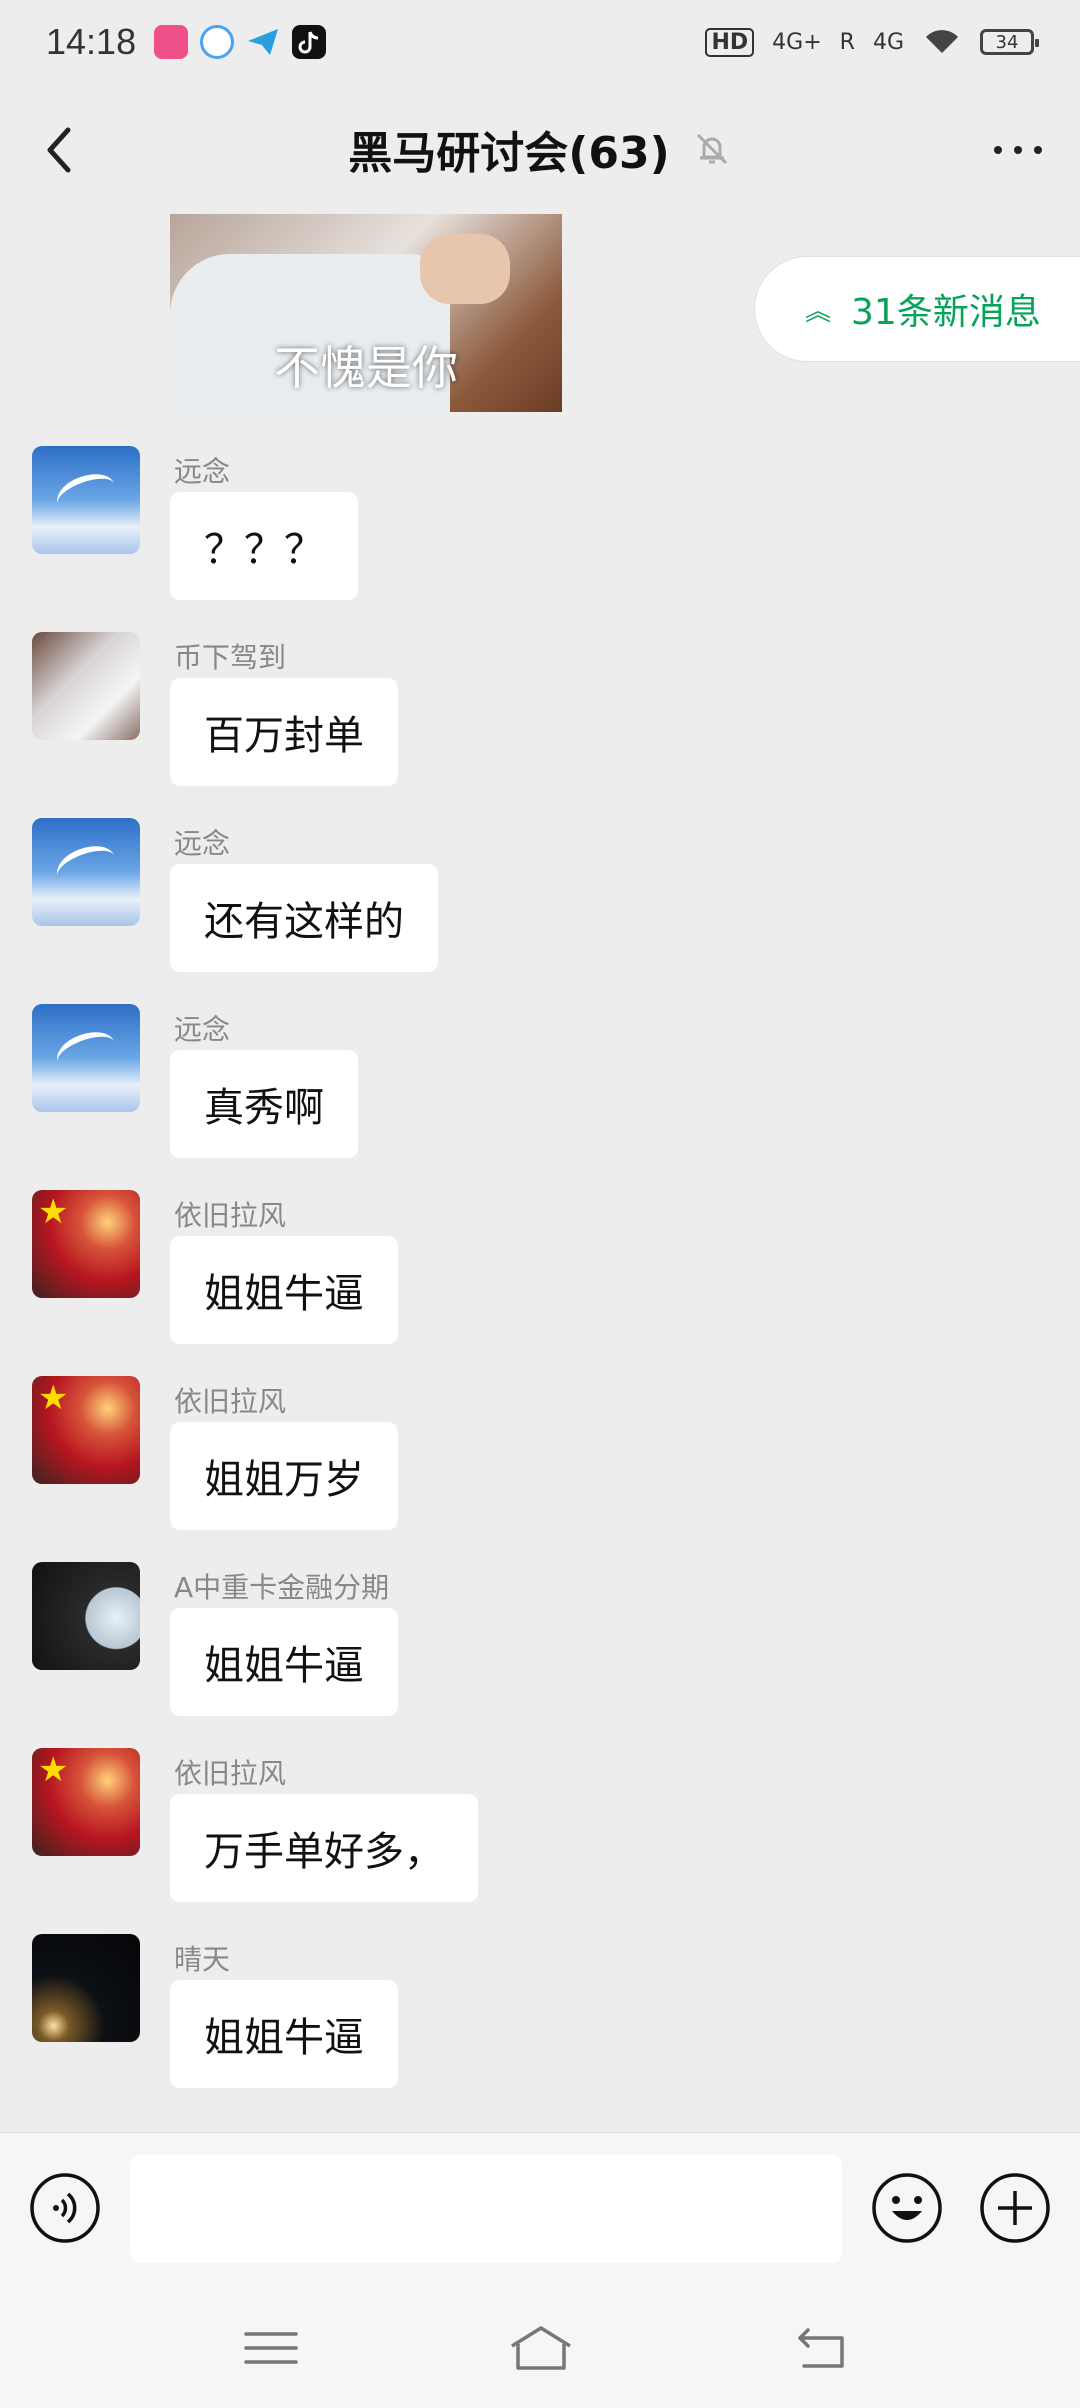 The width and height of the screenshot is (1080, 2408). What do you see at coordinates (230, 657) in the screenshot?
I see `sender-name: 币下驾到` at bounding box center [230, 657].